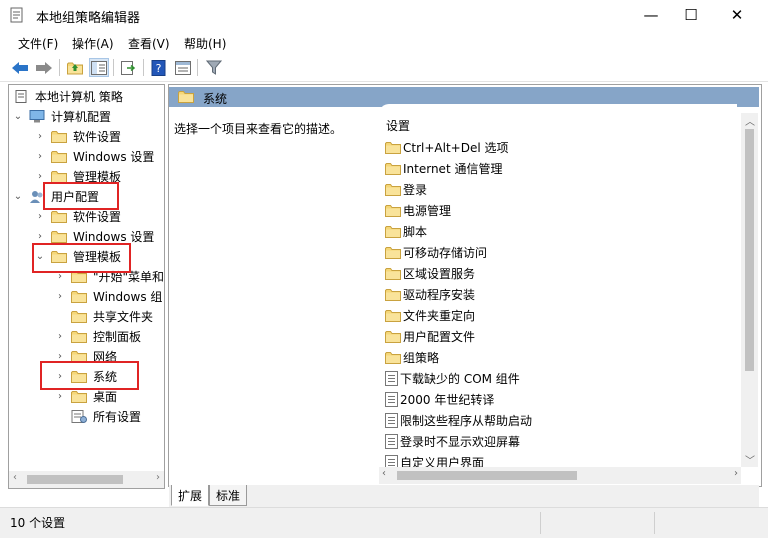  What do you see at coordinates (215, 99) in the screenshot?
I see `details-header-title: 系统` at bounding box center [215, 99].